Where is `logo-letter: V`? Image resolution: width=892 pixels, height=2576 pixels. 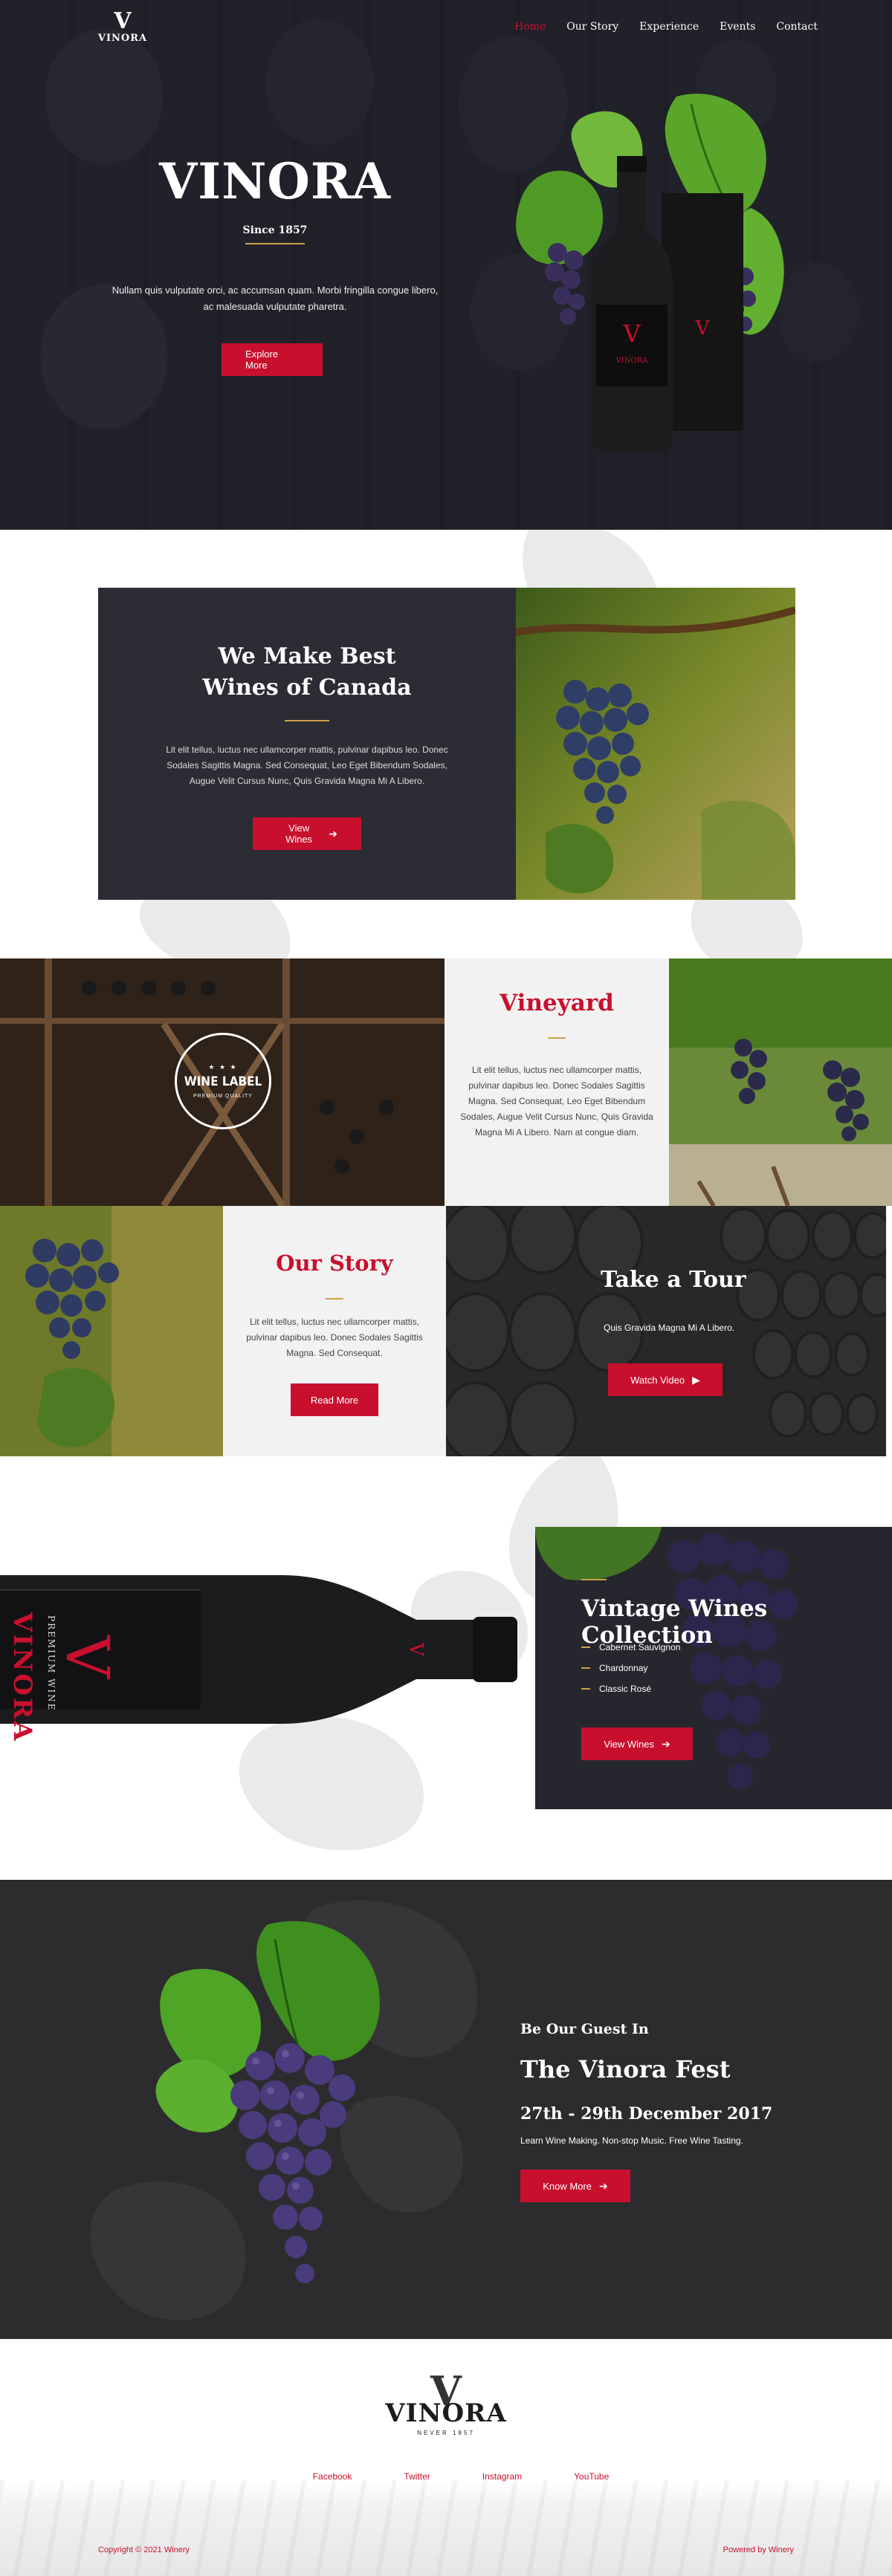 logo-letter: V is located at coordinates (123, 21).